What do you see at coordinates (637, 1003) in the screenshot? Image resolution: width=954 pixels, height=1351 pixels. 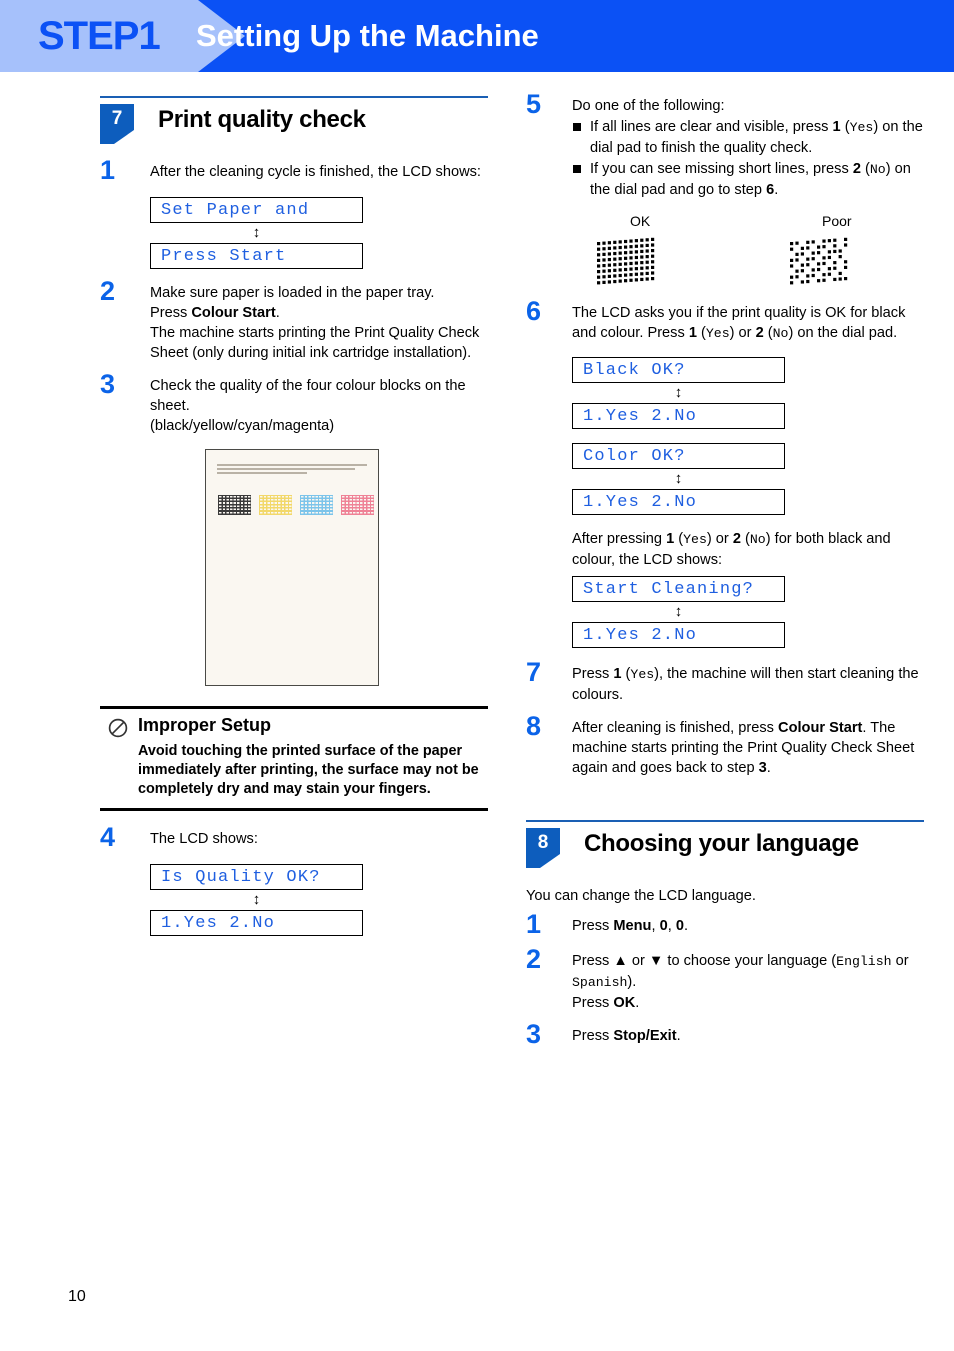 I see `ls2-l2end: .` at bounding box center [637, 1003].